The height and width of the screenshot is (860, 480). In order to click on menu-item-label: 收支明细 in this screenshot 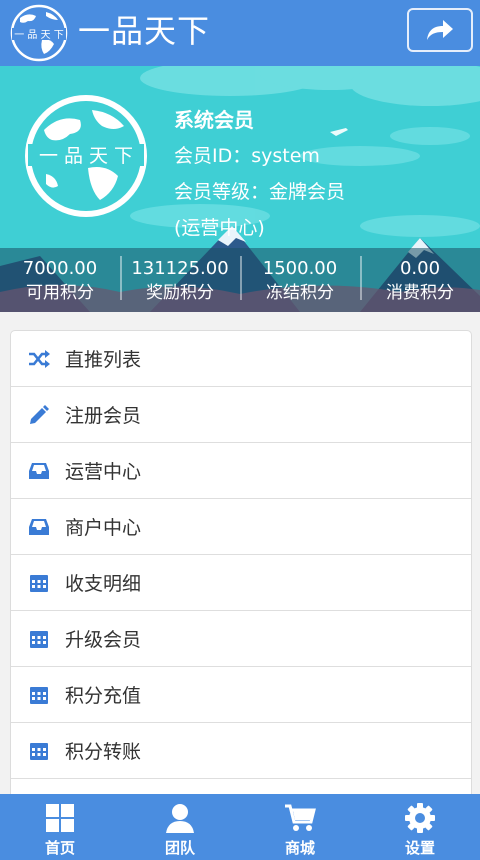, I will do `click(103, 584)`.